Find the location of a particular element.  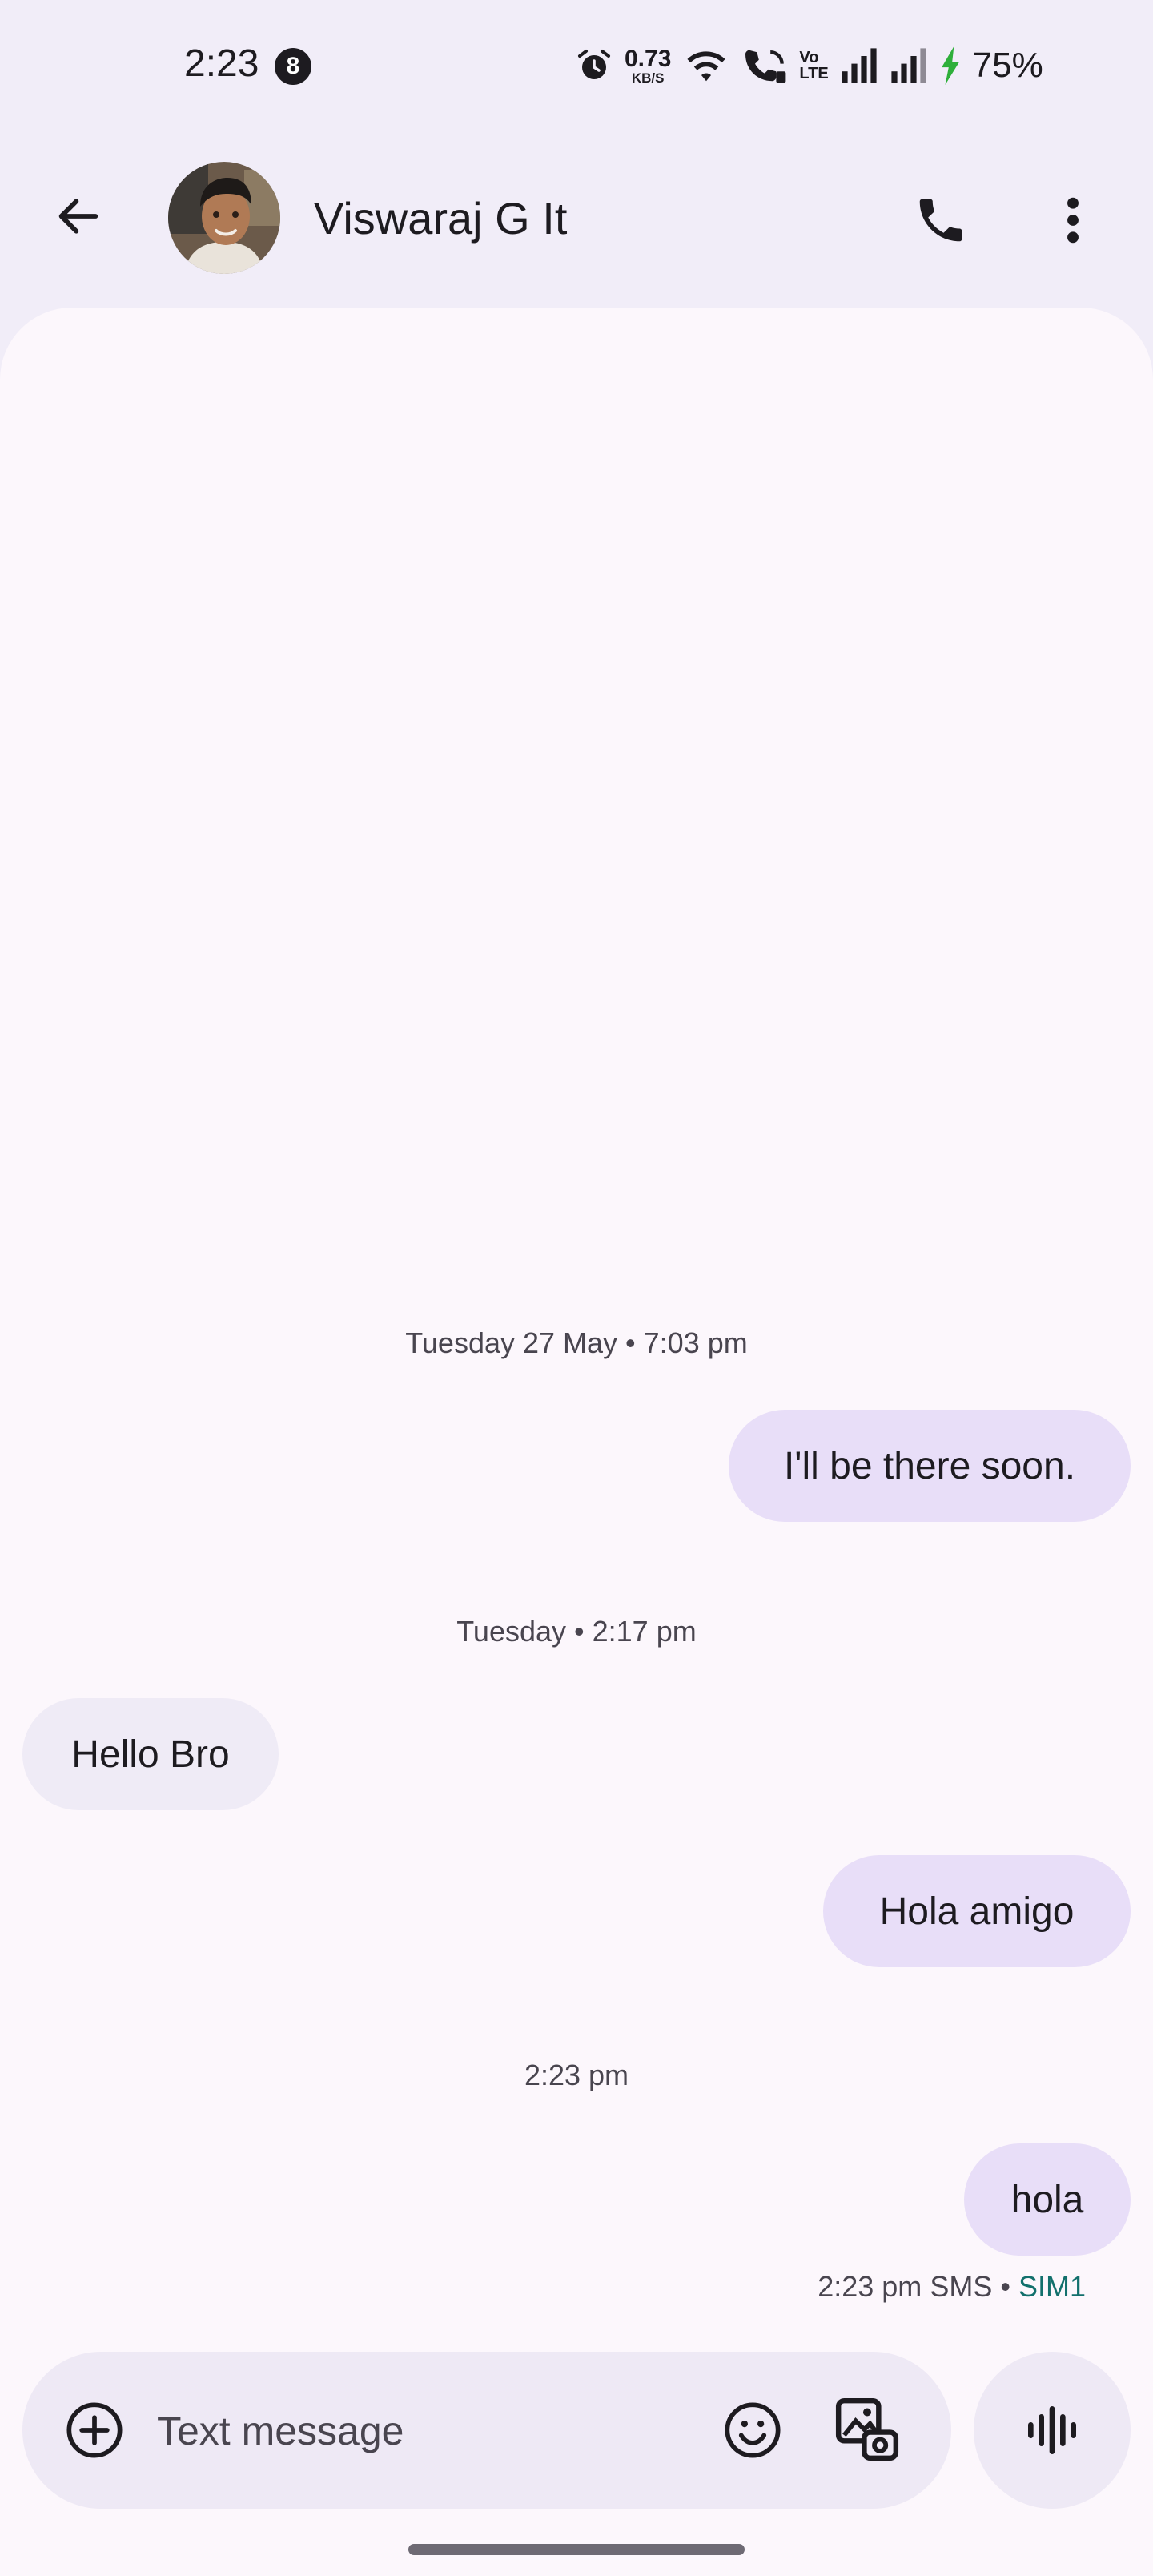

message-timestamp: 2:23 pm is located at coordinates (576, 2075).